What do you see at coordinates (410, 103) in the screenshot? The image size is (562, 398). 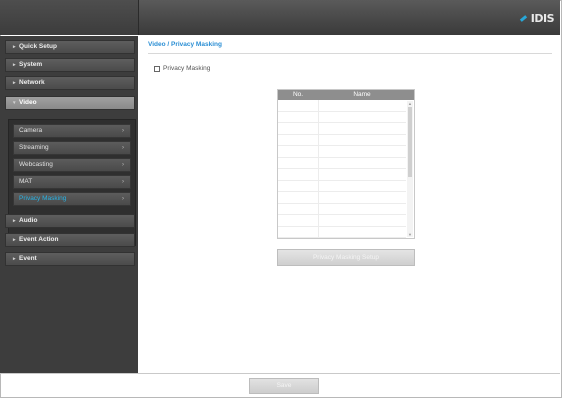 I see `scroll-up-icon: ▲` at bounding box center [410, 103].